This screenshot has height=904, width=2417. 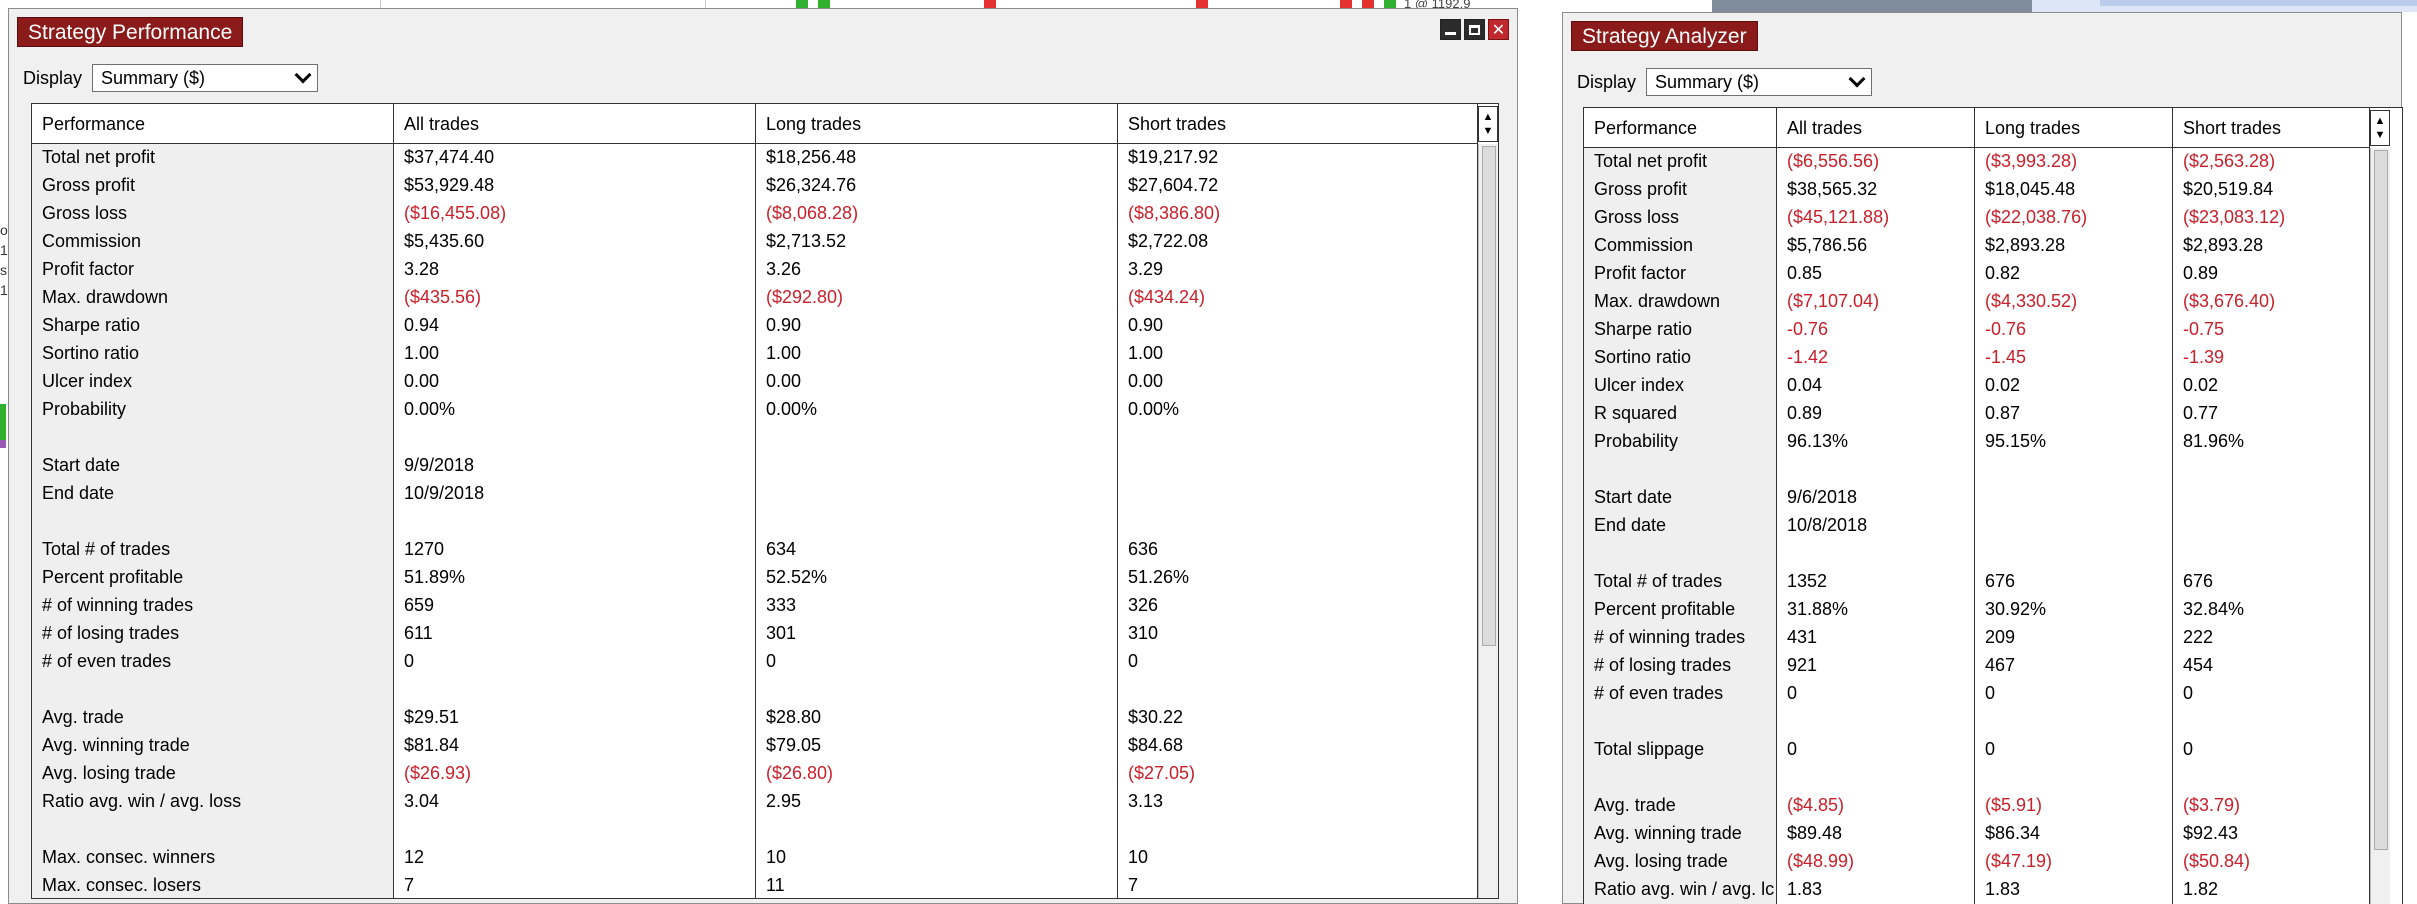 I want to click on metric-value: 0.85, so click(x=1805, y=273).